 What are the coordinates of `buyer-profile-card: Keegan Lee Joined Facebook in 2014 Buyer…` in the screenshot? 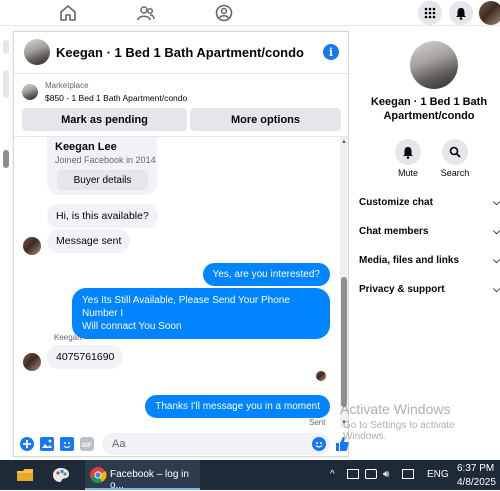 It's located at (102, 166).